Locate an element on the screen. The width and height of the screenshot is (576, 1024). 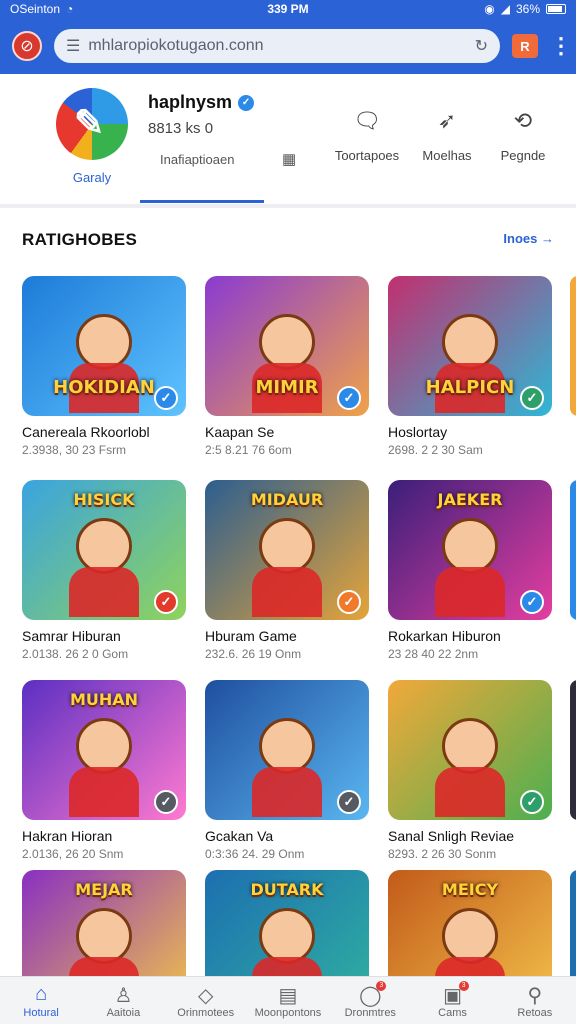
action-share: ➶ Moelhas is located at coordinates (447, 135).